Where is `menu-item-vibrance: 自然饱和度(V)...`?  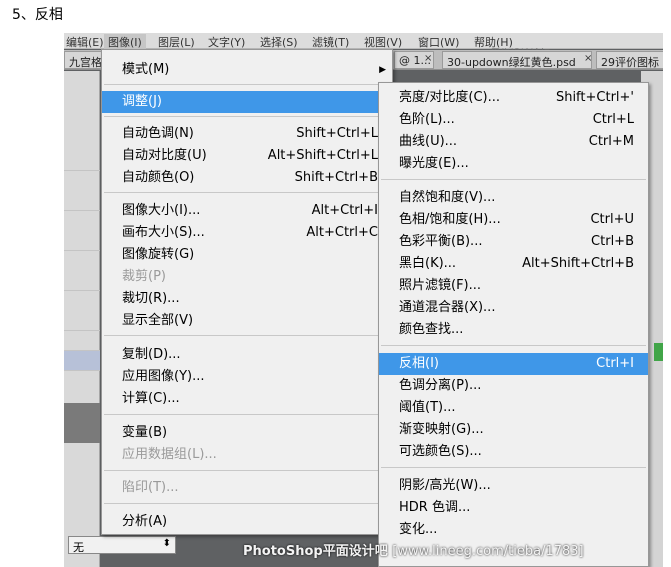 menu-item-vibrance: 自然饱和度(V)... is located at coordinates (513, 198).